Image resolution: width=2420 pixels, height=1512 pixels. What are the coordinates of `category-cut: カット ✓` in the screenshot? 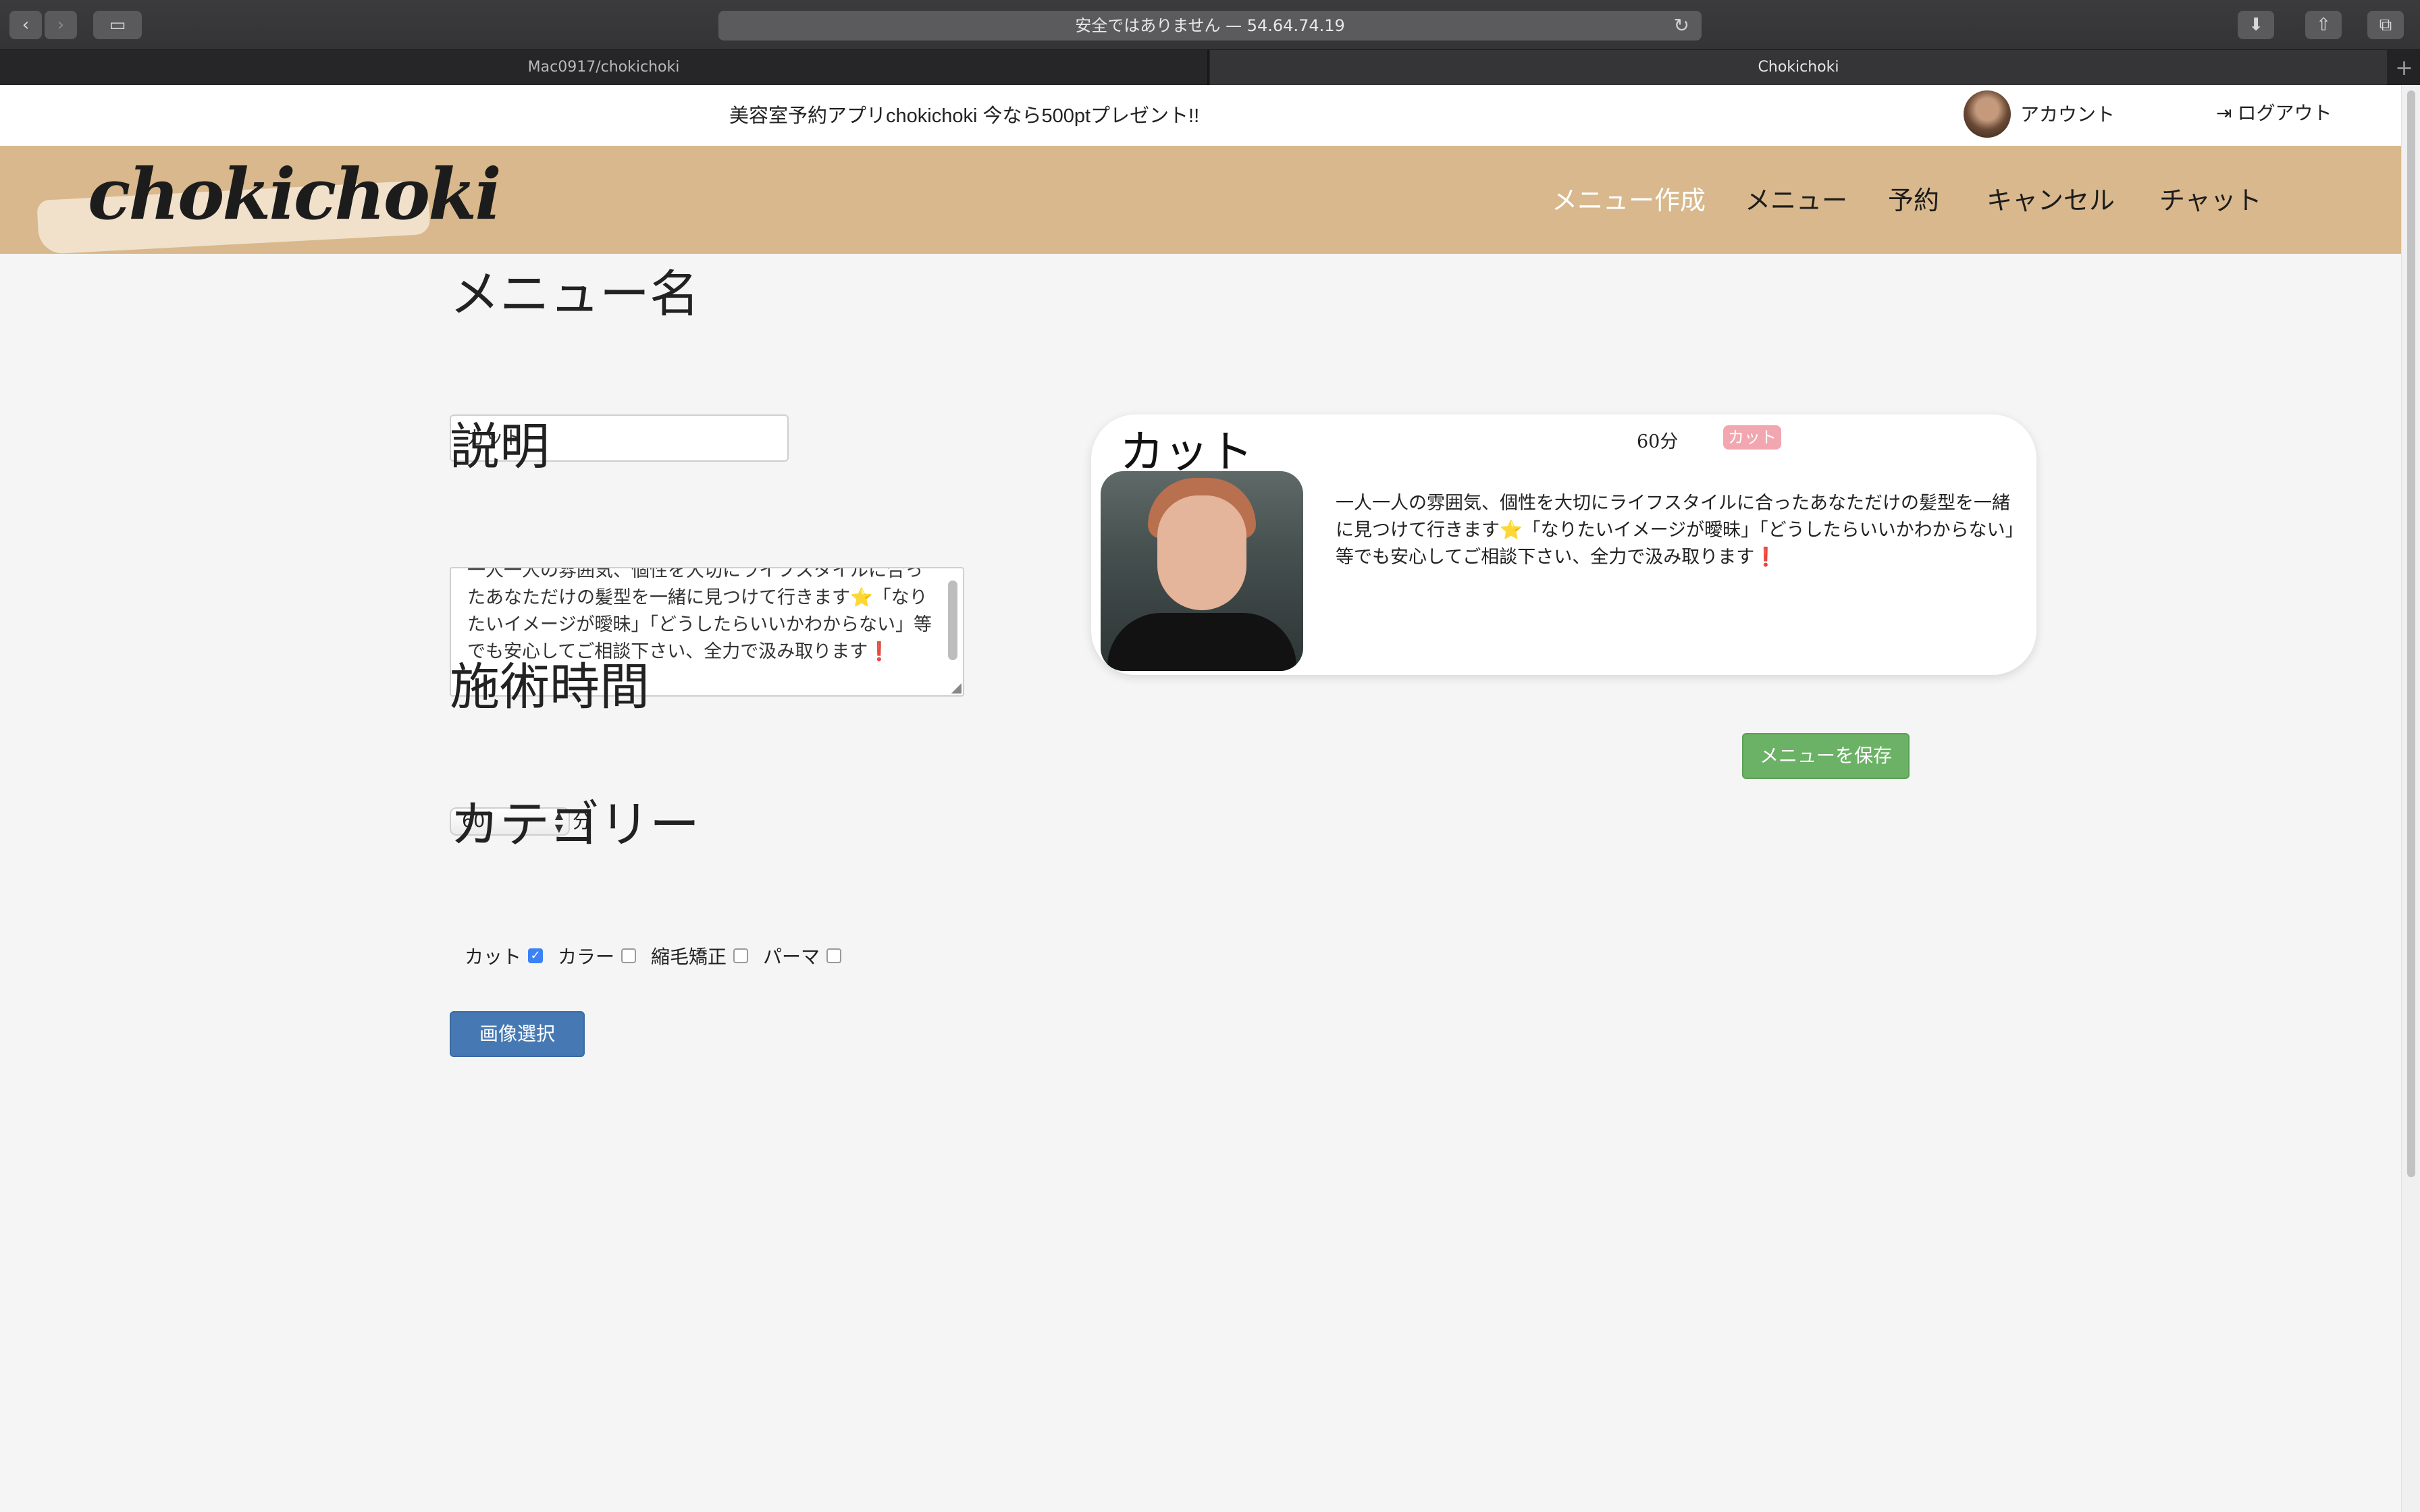 It's located at (504, 955).